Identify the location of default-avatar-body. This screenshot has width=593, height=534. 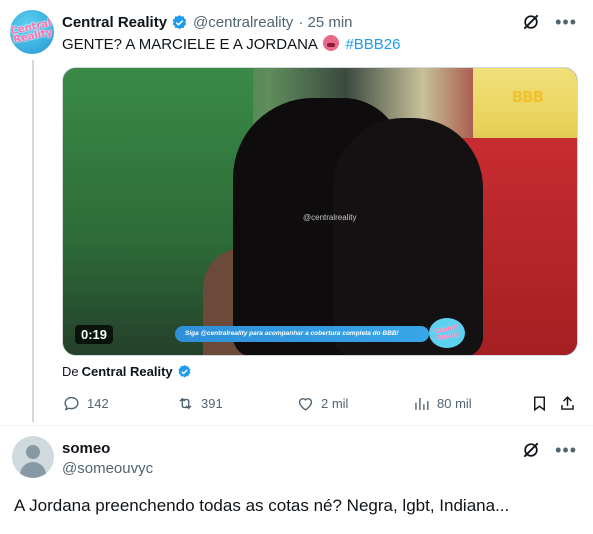
(33, 470).